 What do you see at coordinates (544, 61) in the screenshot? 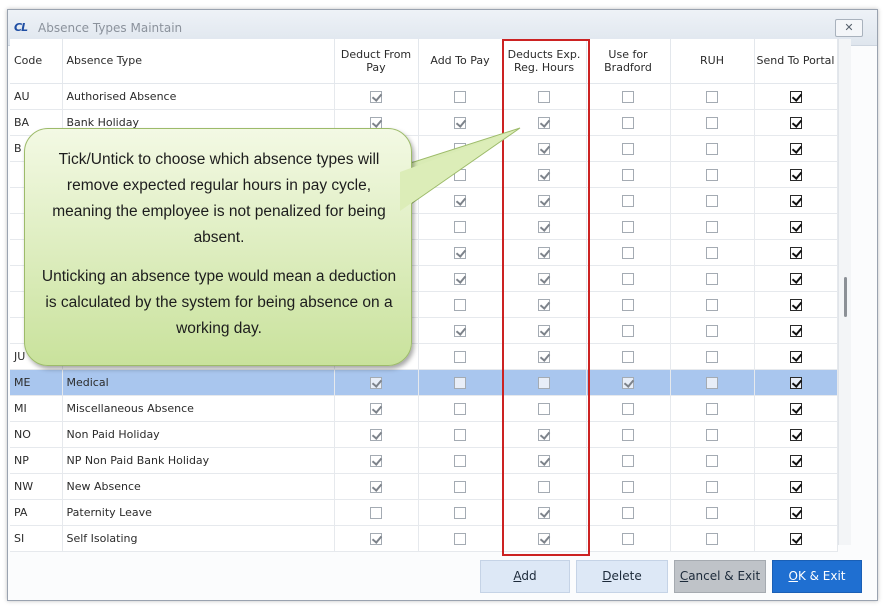
I see `column-header: Deducts Exp. Reg. Hours` at bounding box center [544, 61].